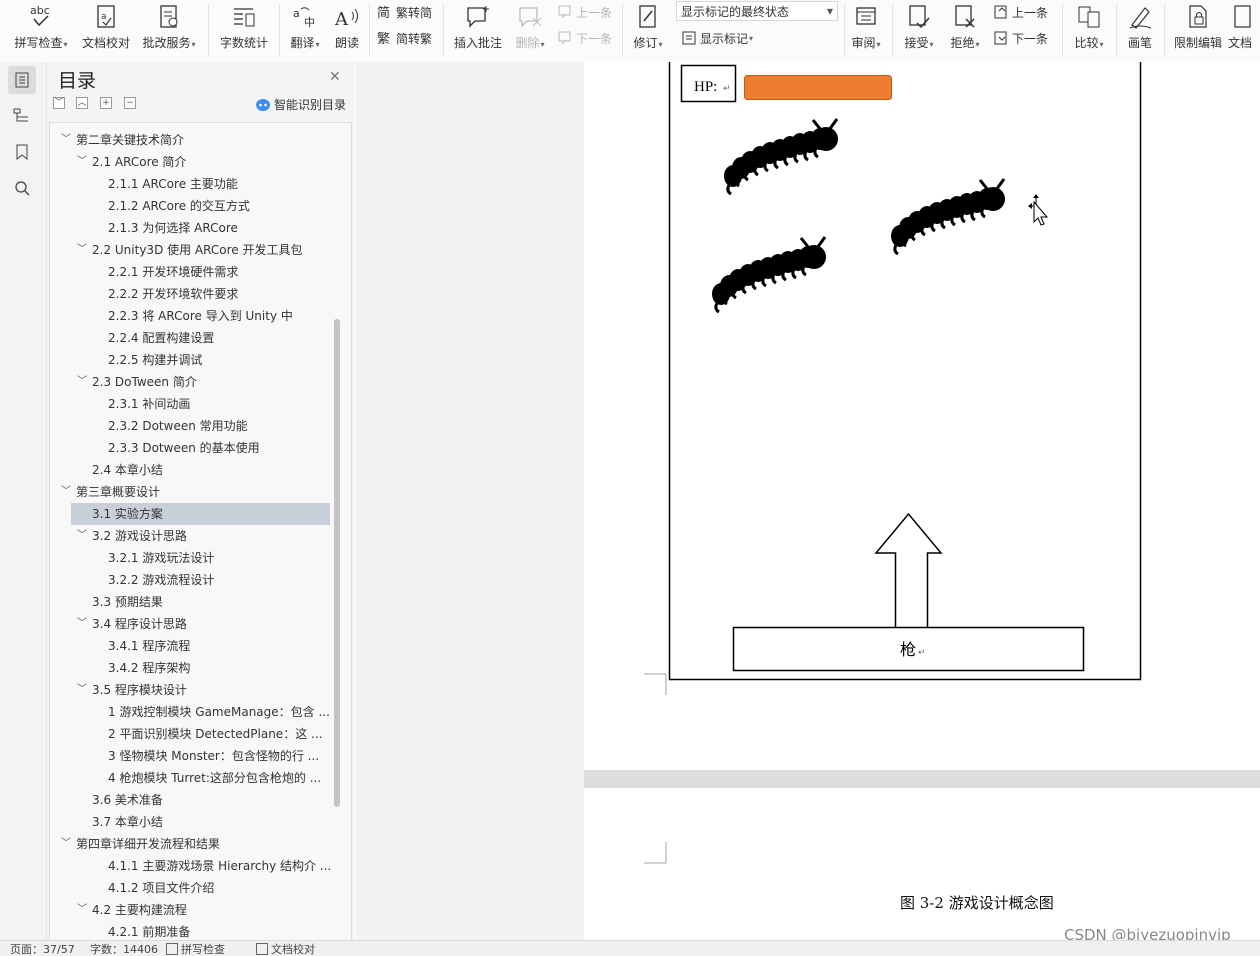 The height and width of the screenshot is (956, 1260). What do you see at coordinates (1244, 30) in the screenshot?
I see `doc-more-button: 文档` at bounding box center [1244, 30].